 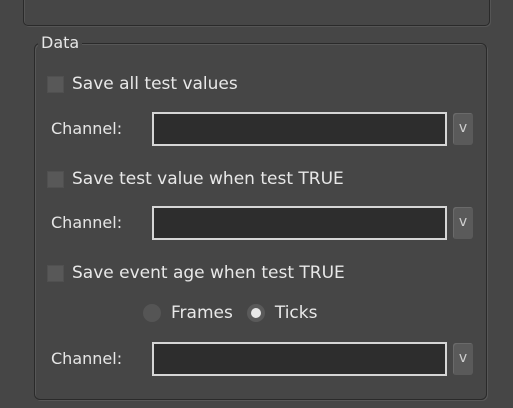 I want to click on frames-radio-label: Frames, so click(x=202, y=313).